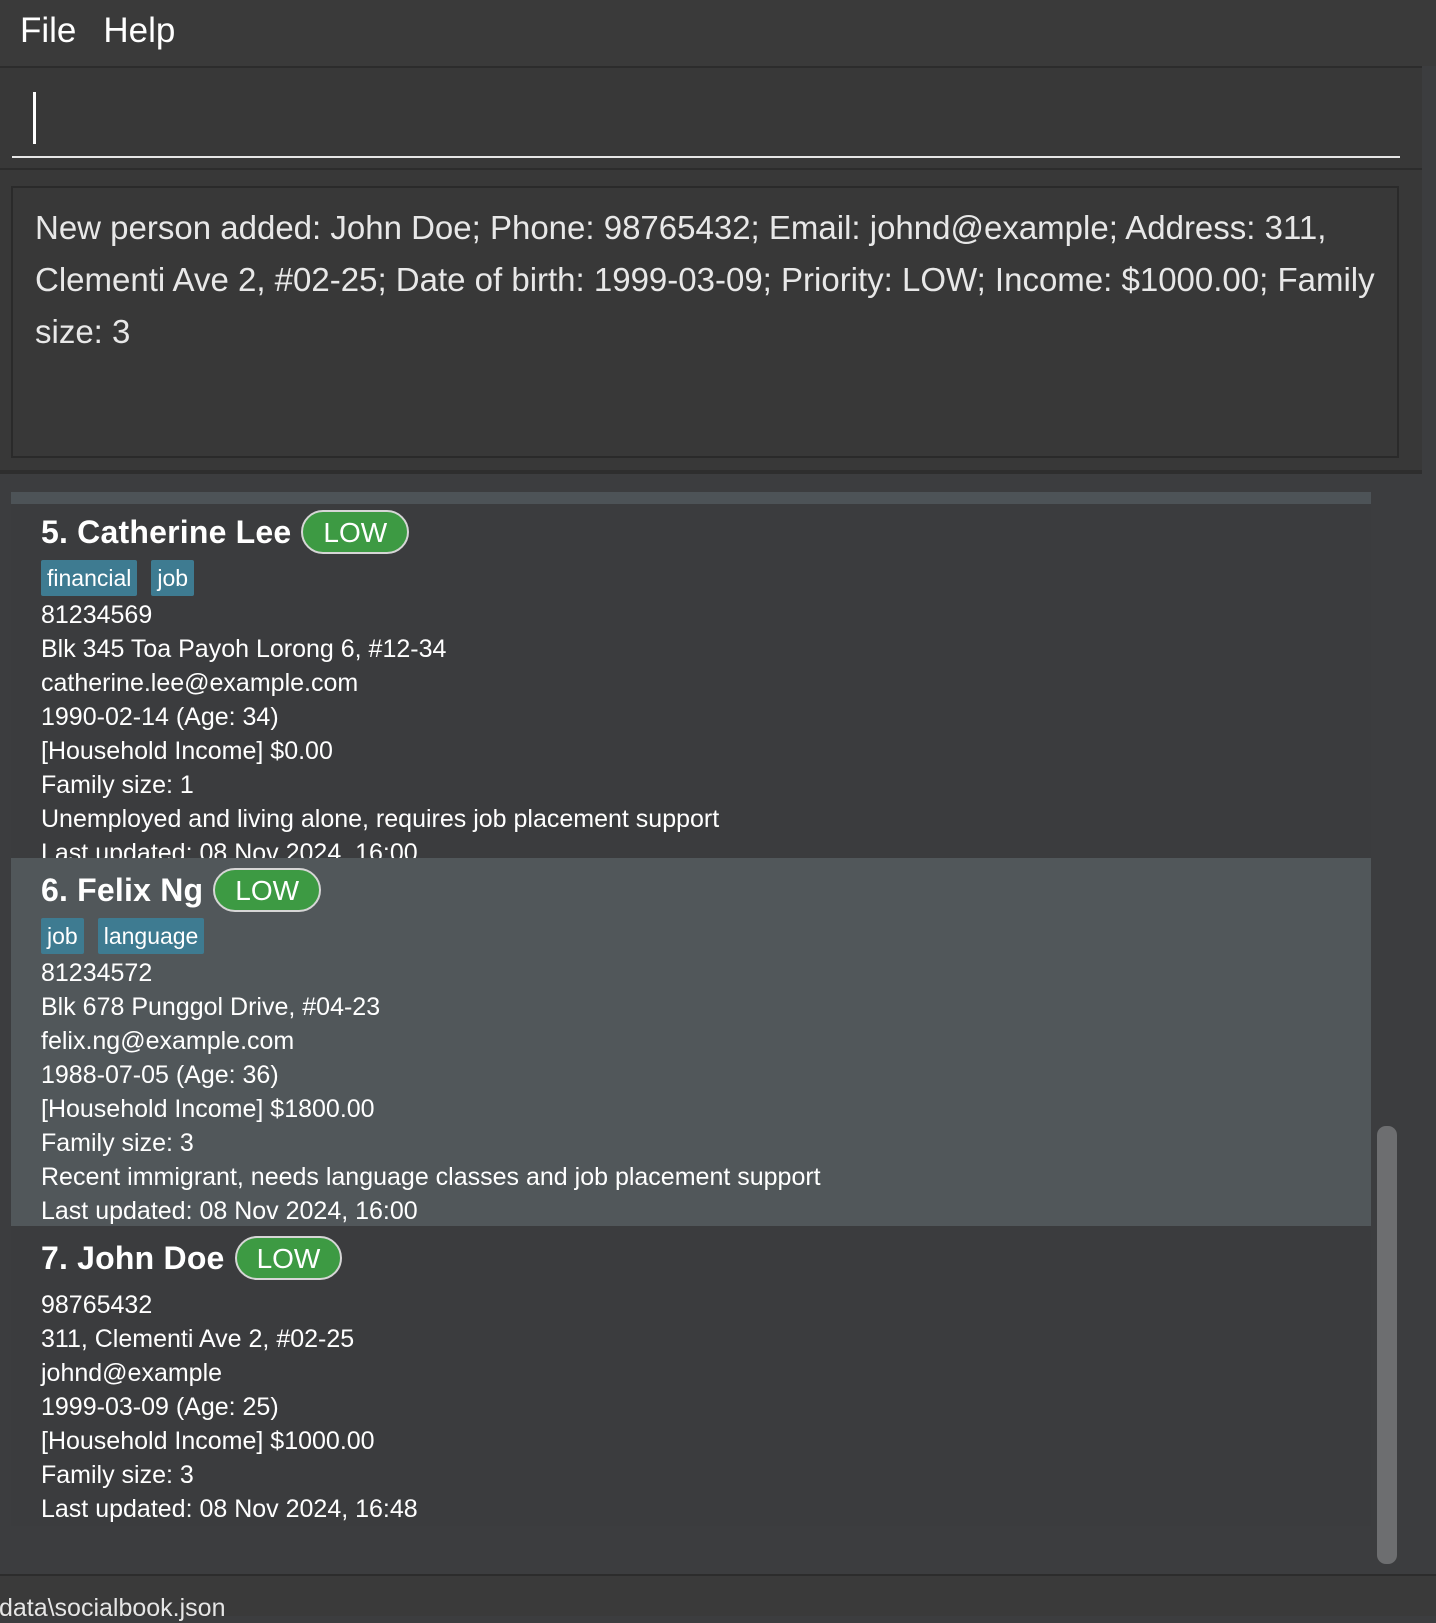 The width and height of the screenshot is (1436, 1623). Describe the element at coordinates (122, 889) in the screenshot. I see `person-name: 6. Felix Ng` at that location.